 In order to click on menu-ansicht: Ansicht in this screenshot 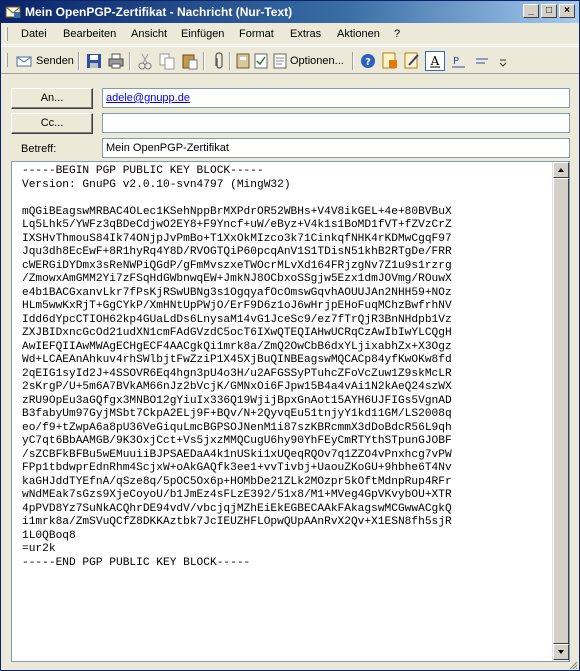, I will do `click(149, 34)`.